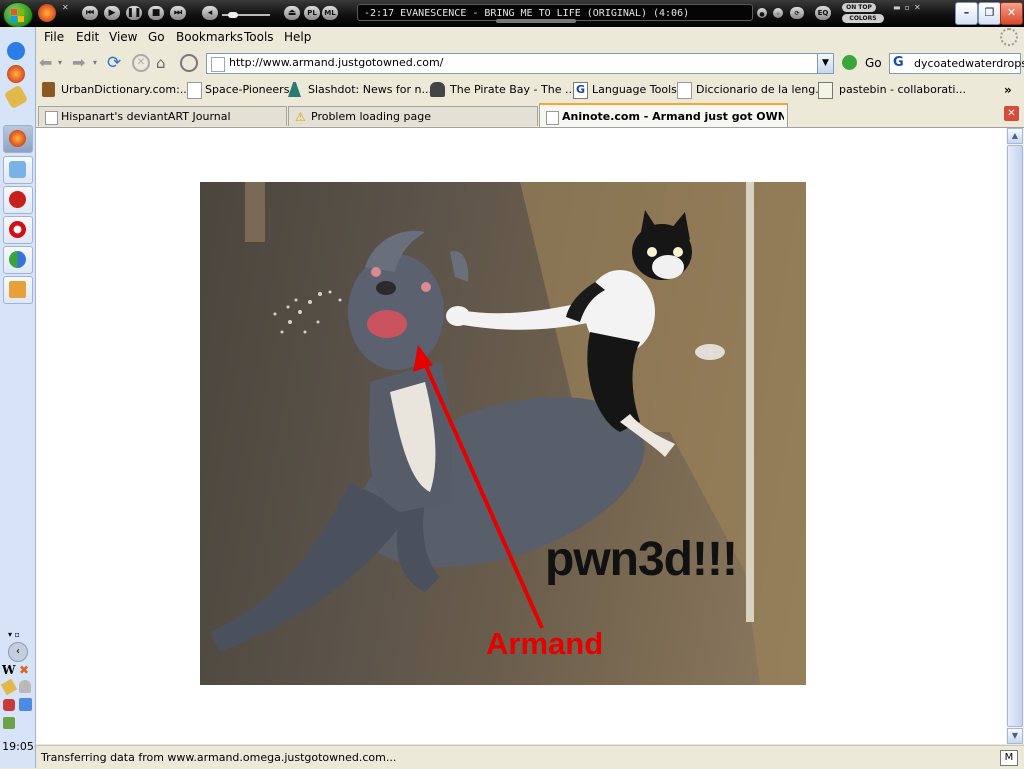  What do you see at coordinates (18, 230) in the screenshot?
I see `taskbar-opera-button` at bounding box center [18, 230].